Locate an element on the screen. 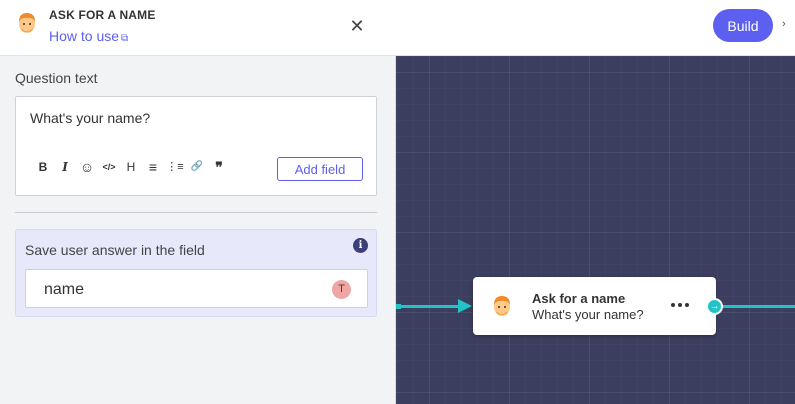 This screenshot has height=404, width=795. divider is located at coordinates (196, 212).